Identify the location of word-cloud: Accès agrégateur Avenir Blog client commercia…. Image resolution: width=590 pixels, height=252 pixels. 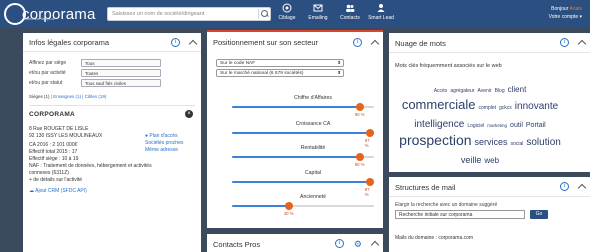
(481, 124).